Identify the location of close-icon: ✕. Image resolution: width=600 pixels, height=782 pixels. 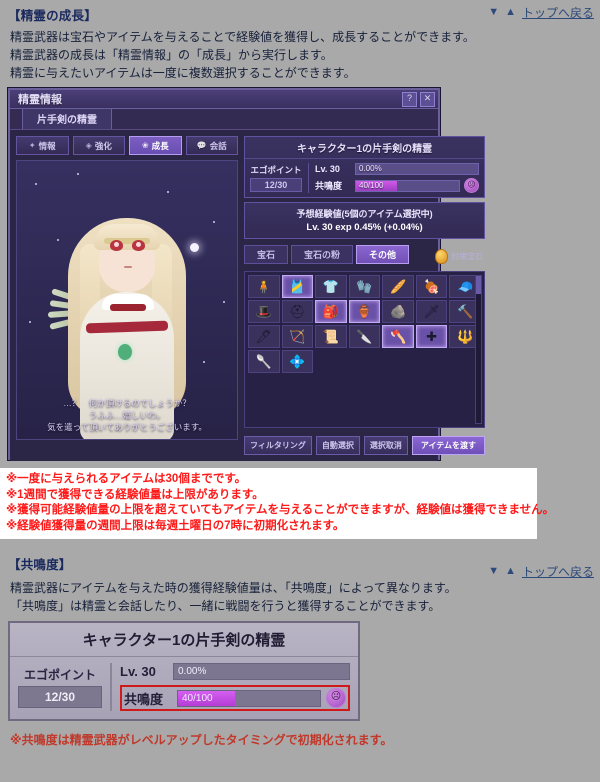
(427, 99).